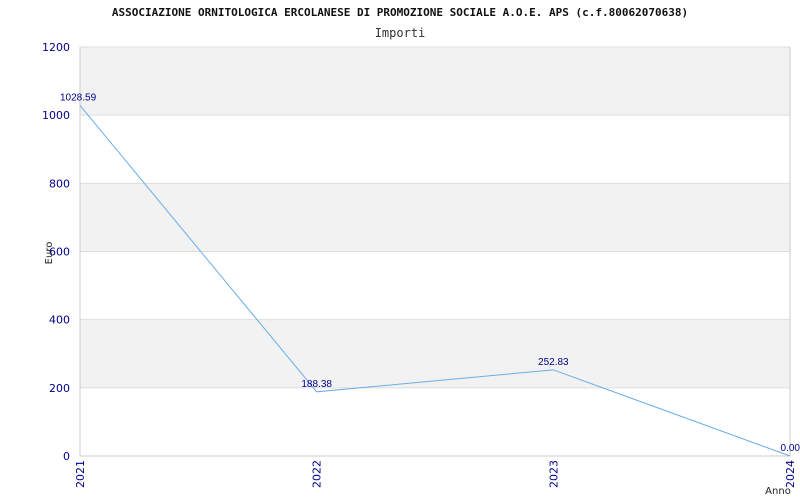 This screenshot has height=500, width=800. What do you see at coordinates (49, 253) in the screenshot?
I see `y-axis-label: Euro` at bounding box center [49, 253].